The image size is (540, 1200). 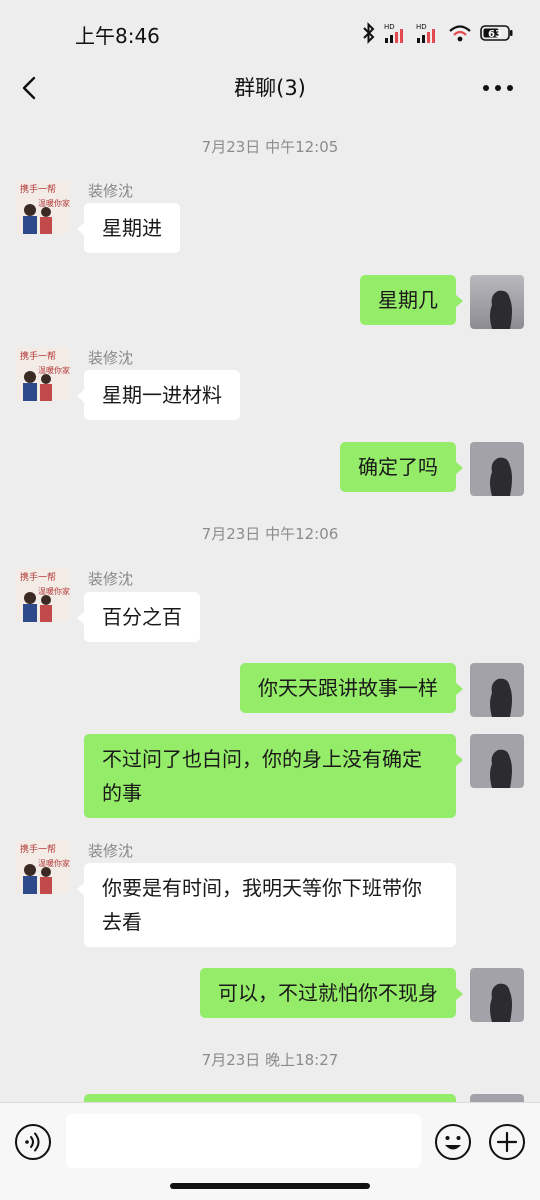 I want to click on time-divider: 7月23日 中午12:05, so click(x=270, y=147).